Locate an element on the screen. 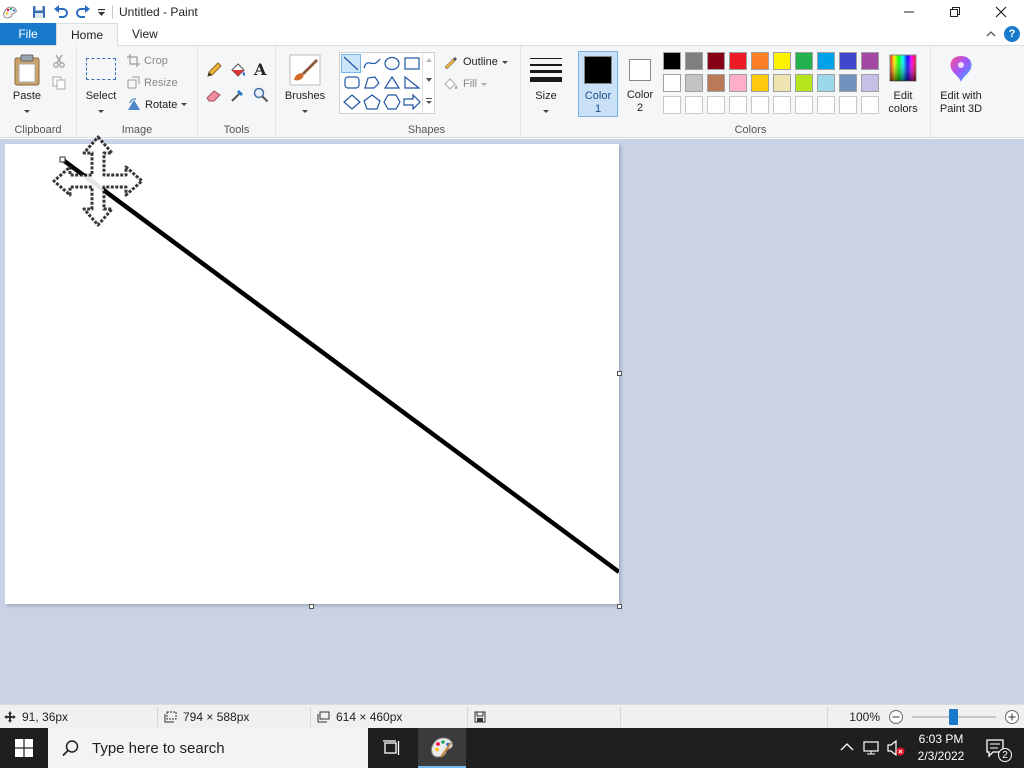 The height and width of the screenshot is (768, 1024). help-icon: ? is located at coordinates (1012, 34).